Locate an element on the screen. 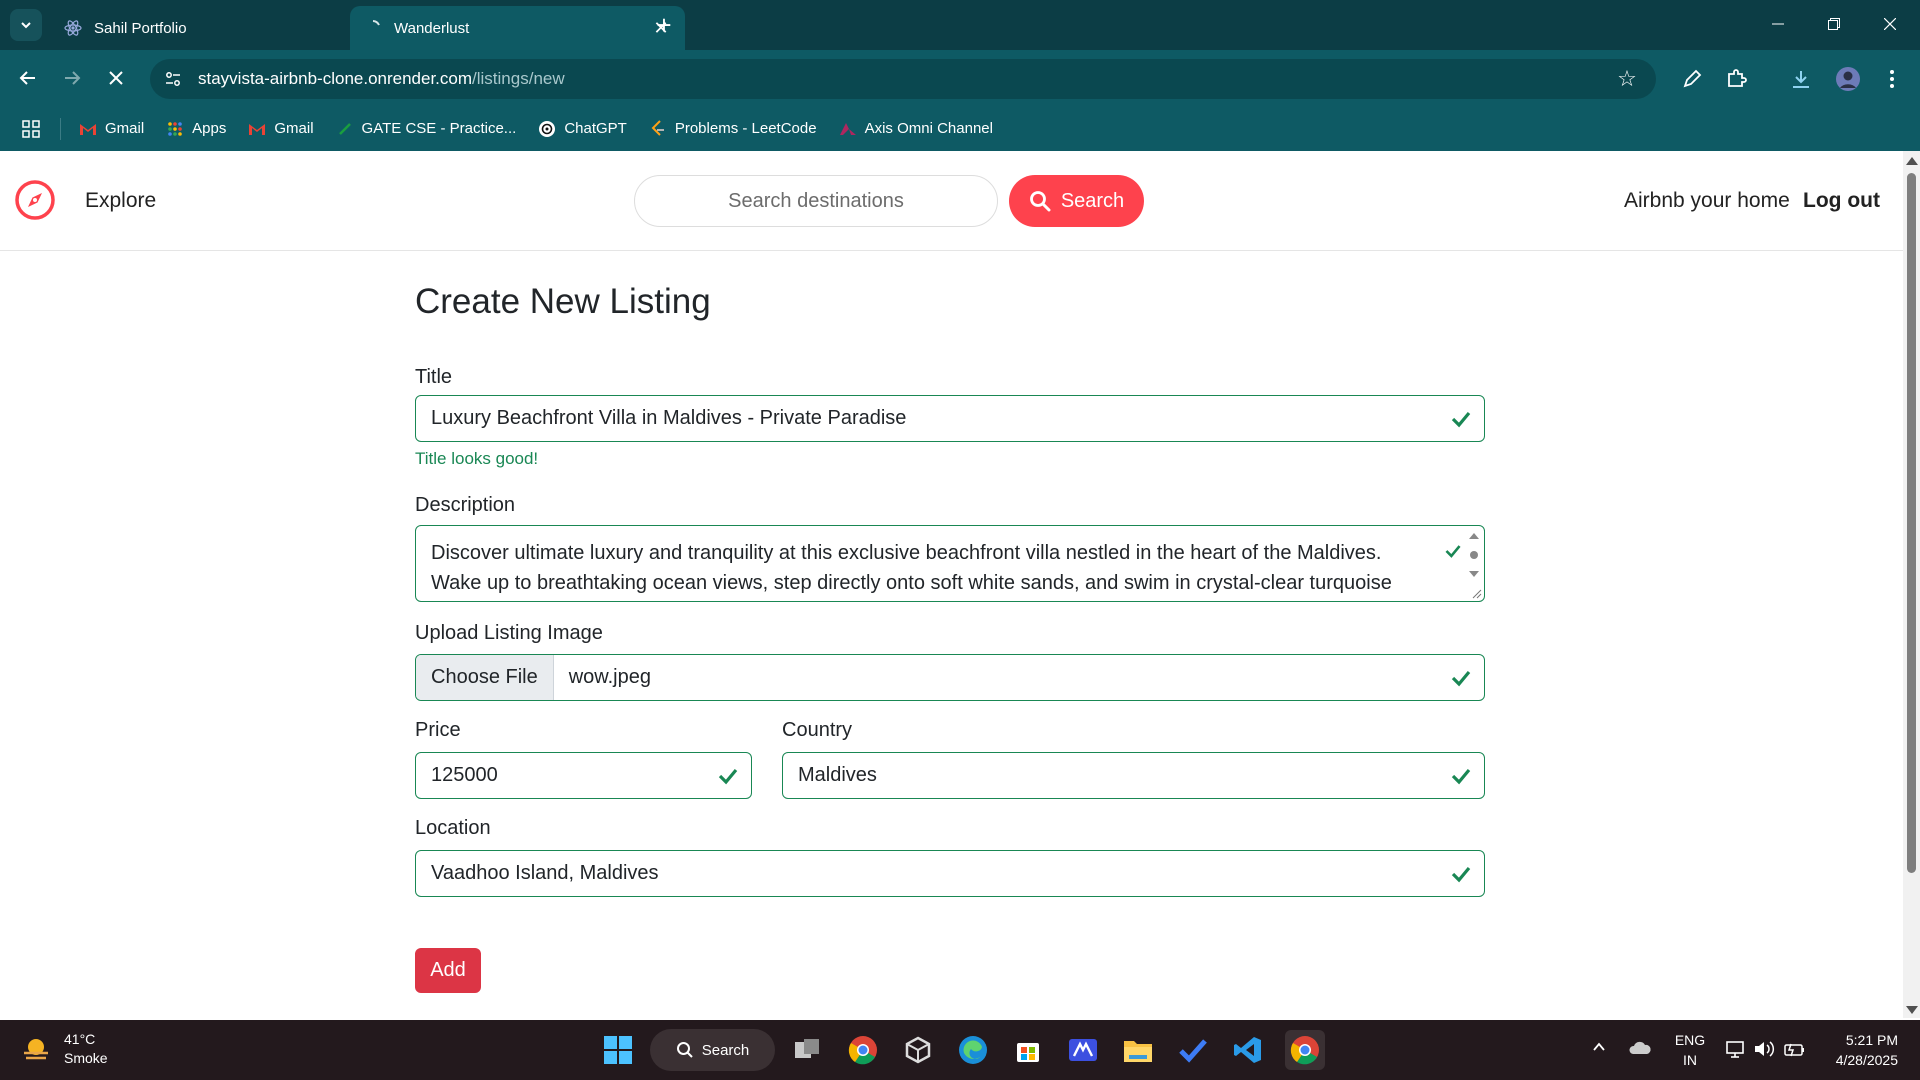  country-label: Country is located at coordinates (817, 730).